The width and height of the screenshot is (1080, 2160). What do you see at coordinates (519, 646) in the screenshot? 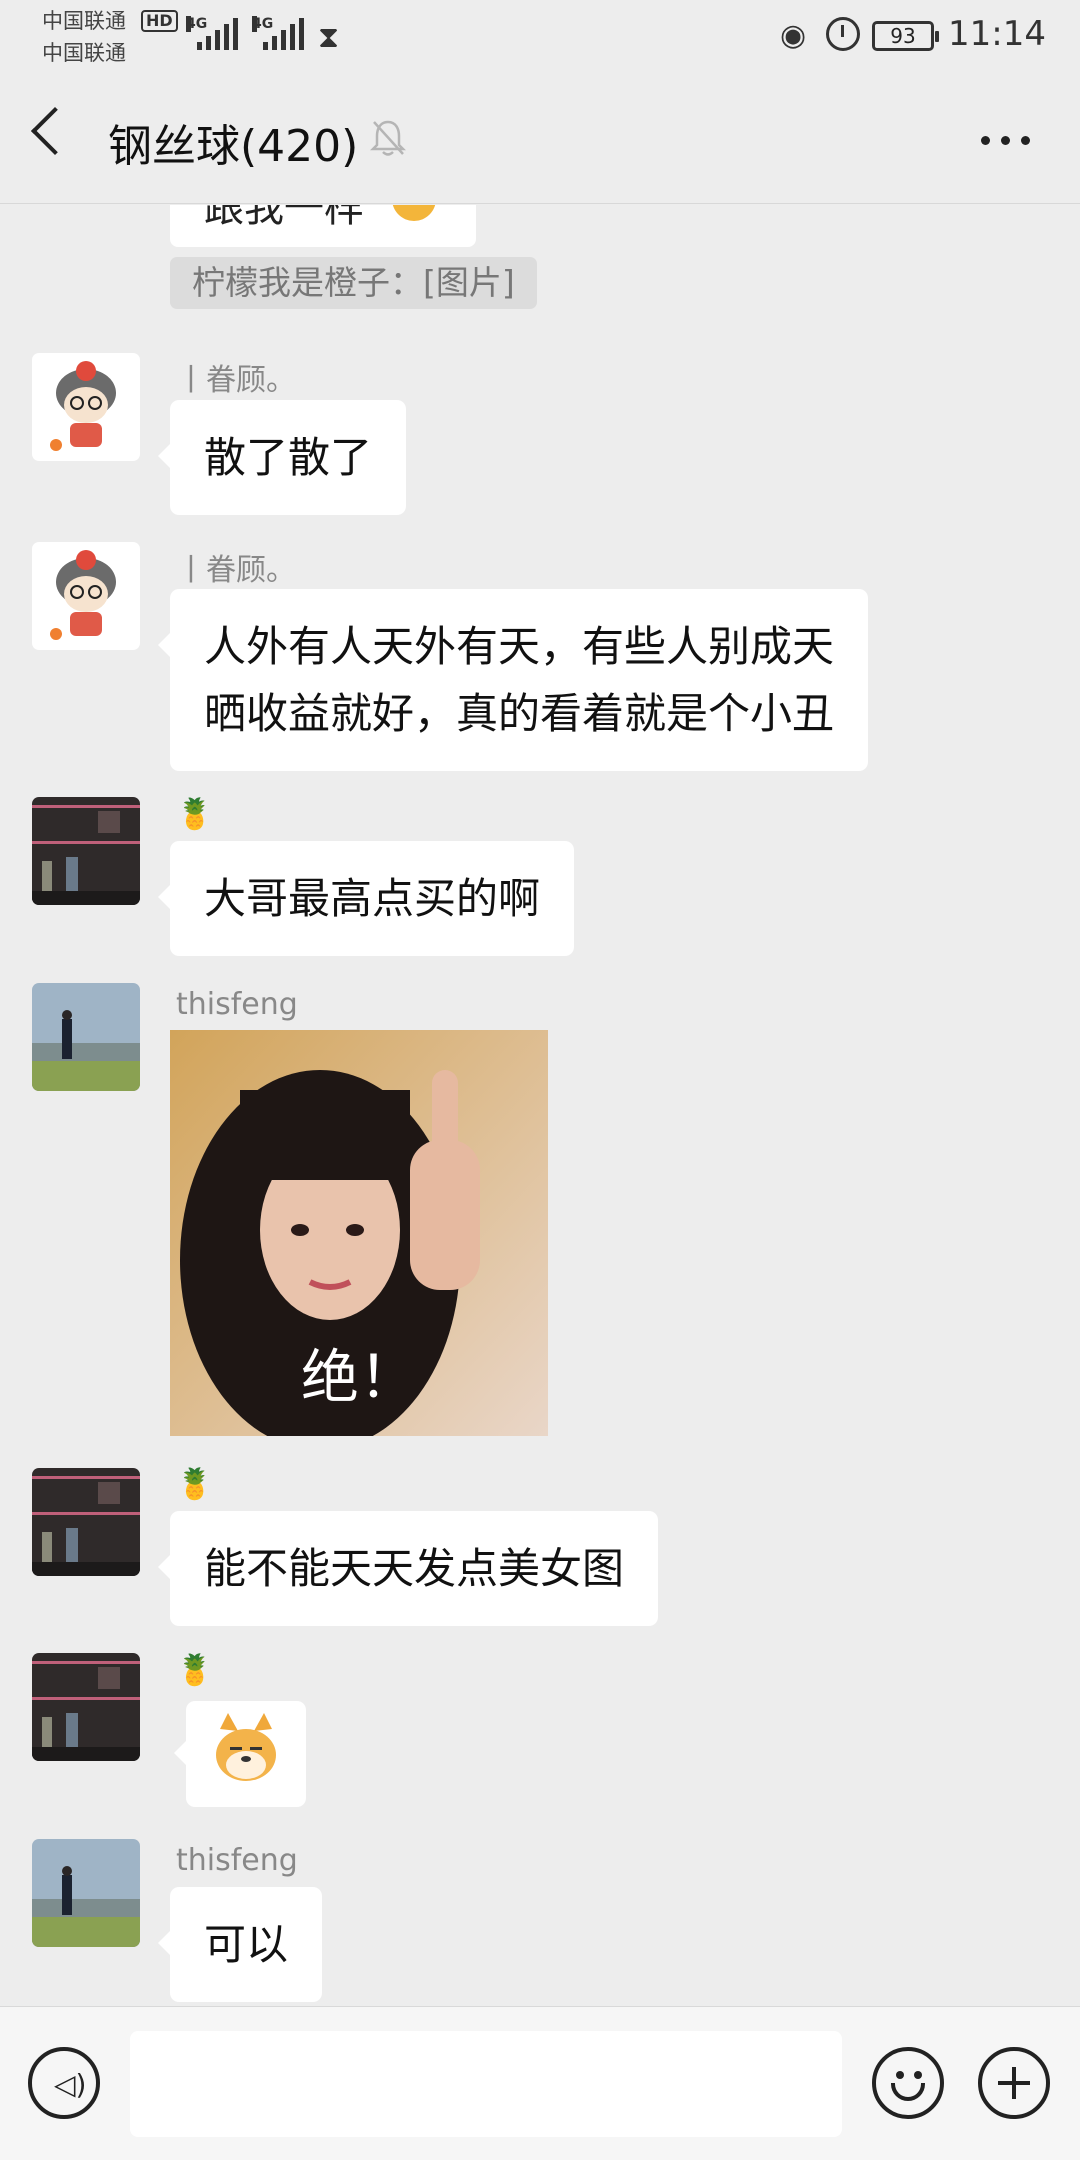
I see `message-text-line-1: 人外有人天外有天，有些人别成天` at bounding box center [519, 646].